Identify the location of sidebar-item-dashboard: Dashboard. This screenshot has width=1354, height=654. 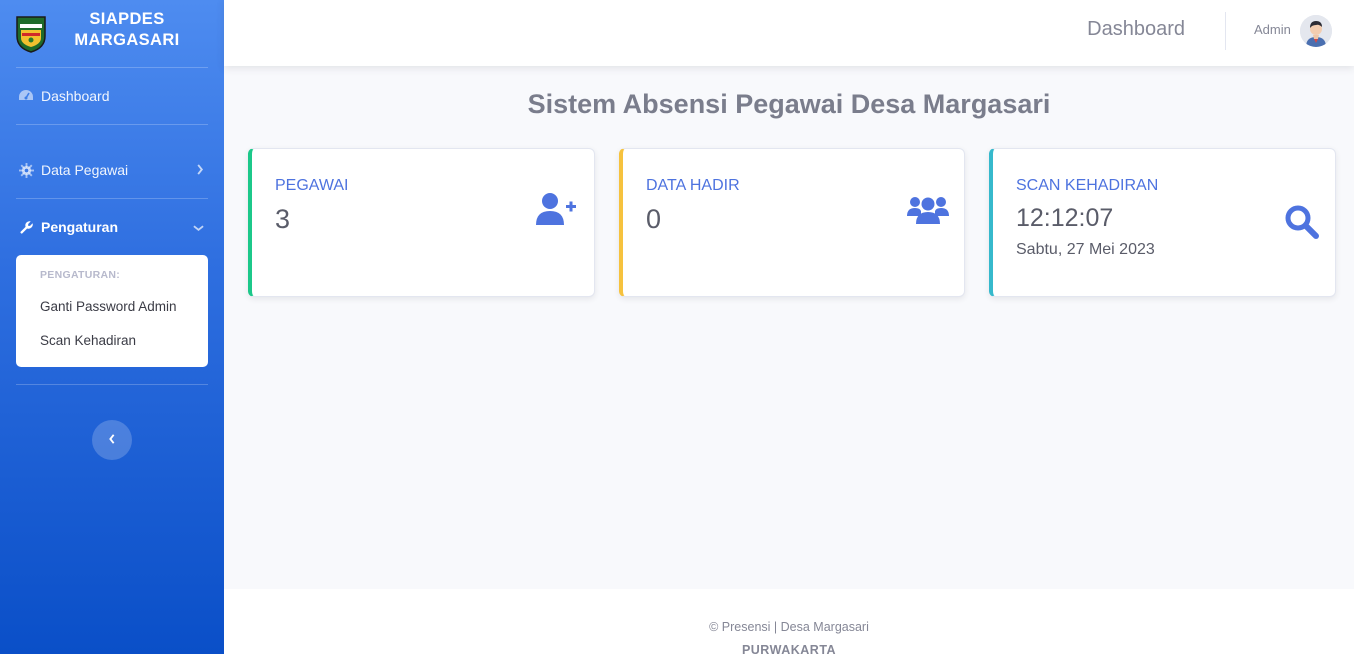
(112, 96).